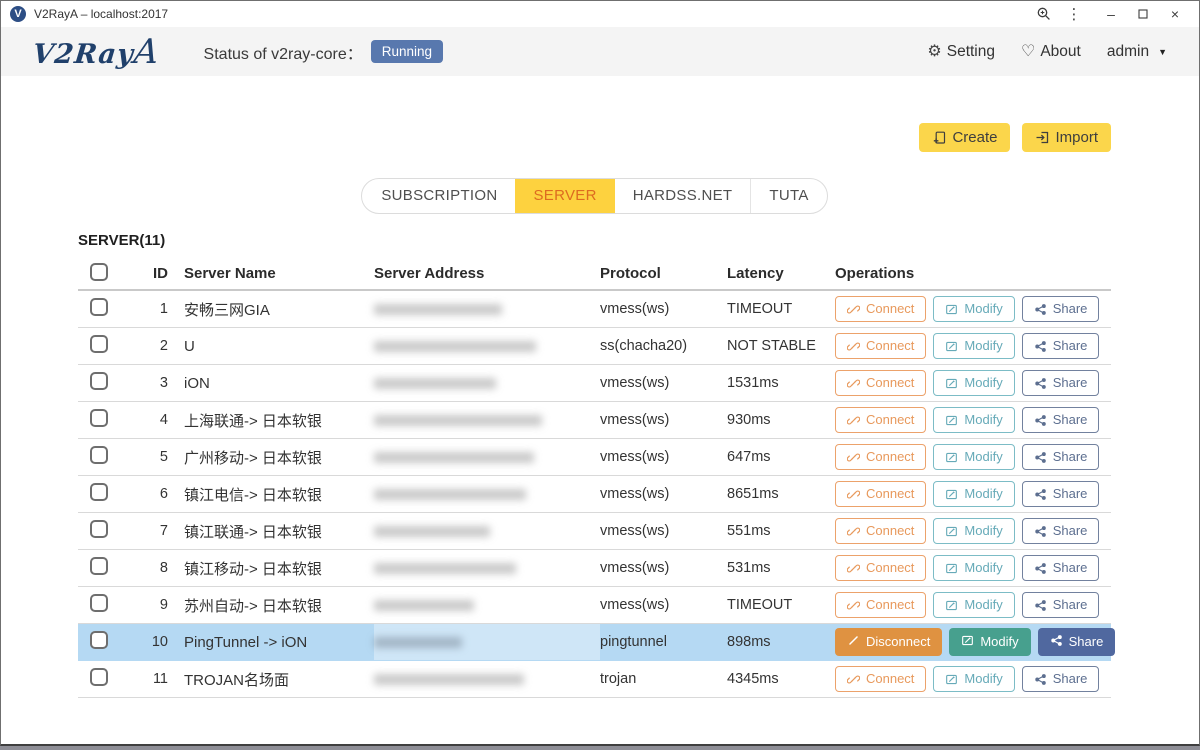 The height and width of the screenshot is (750, 1200). What do you see at coordinates (1066, 137) in the screenshot?
I see `import-button: Import` at bounding box center [1066, 137].